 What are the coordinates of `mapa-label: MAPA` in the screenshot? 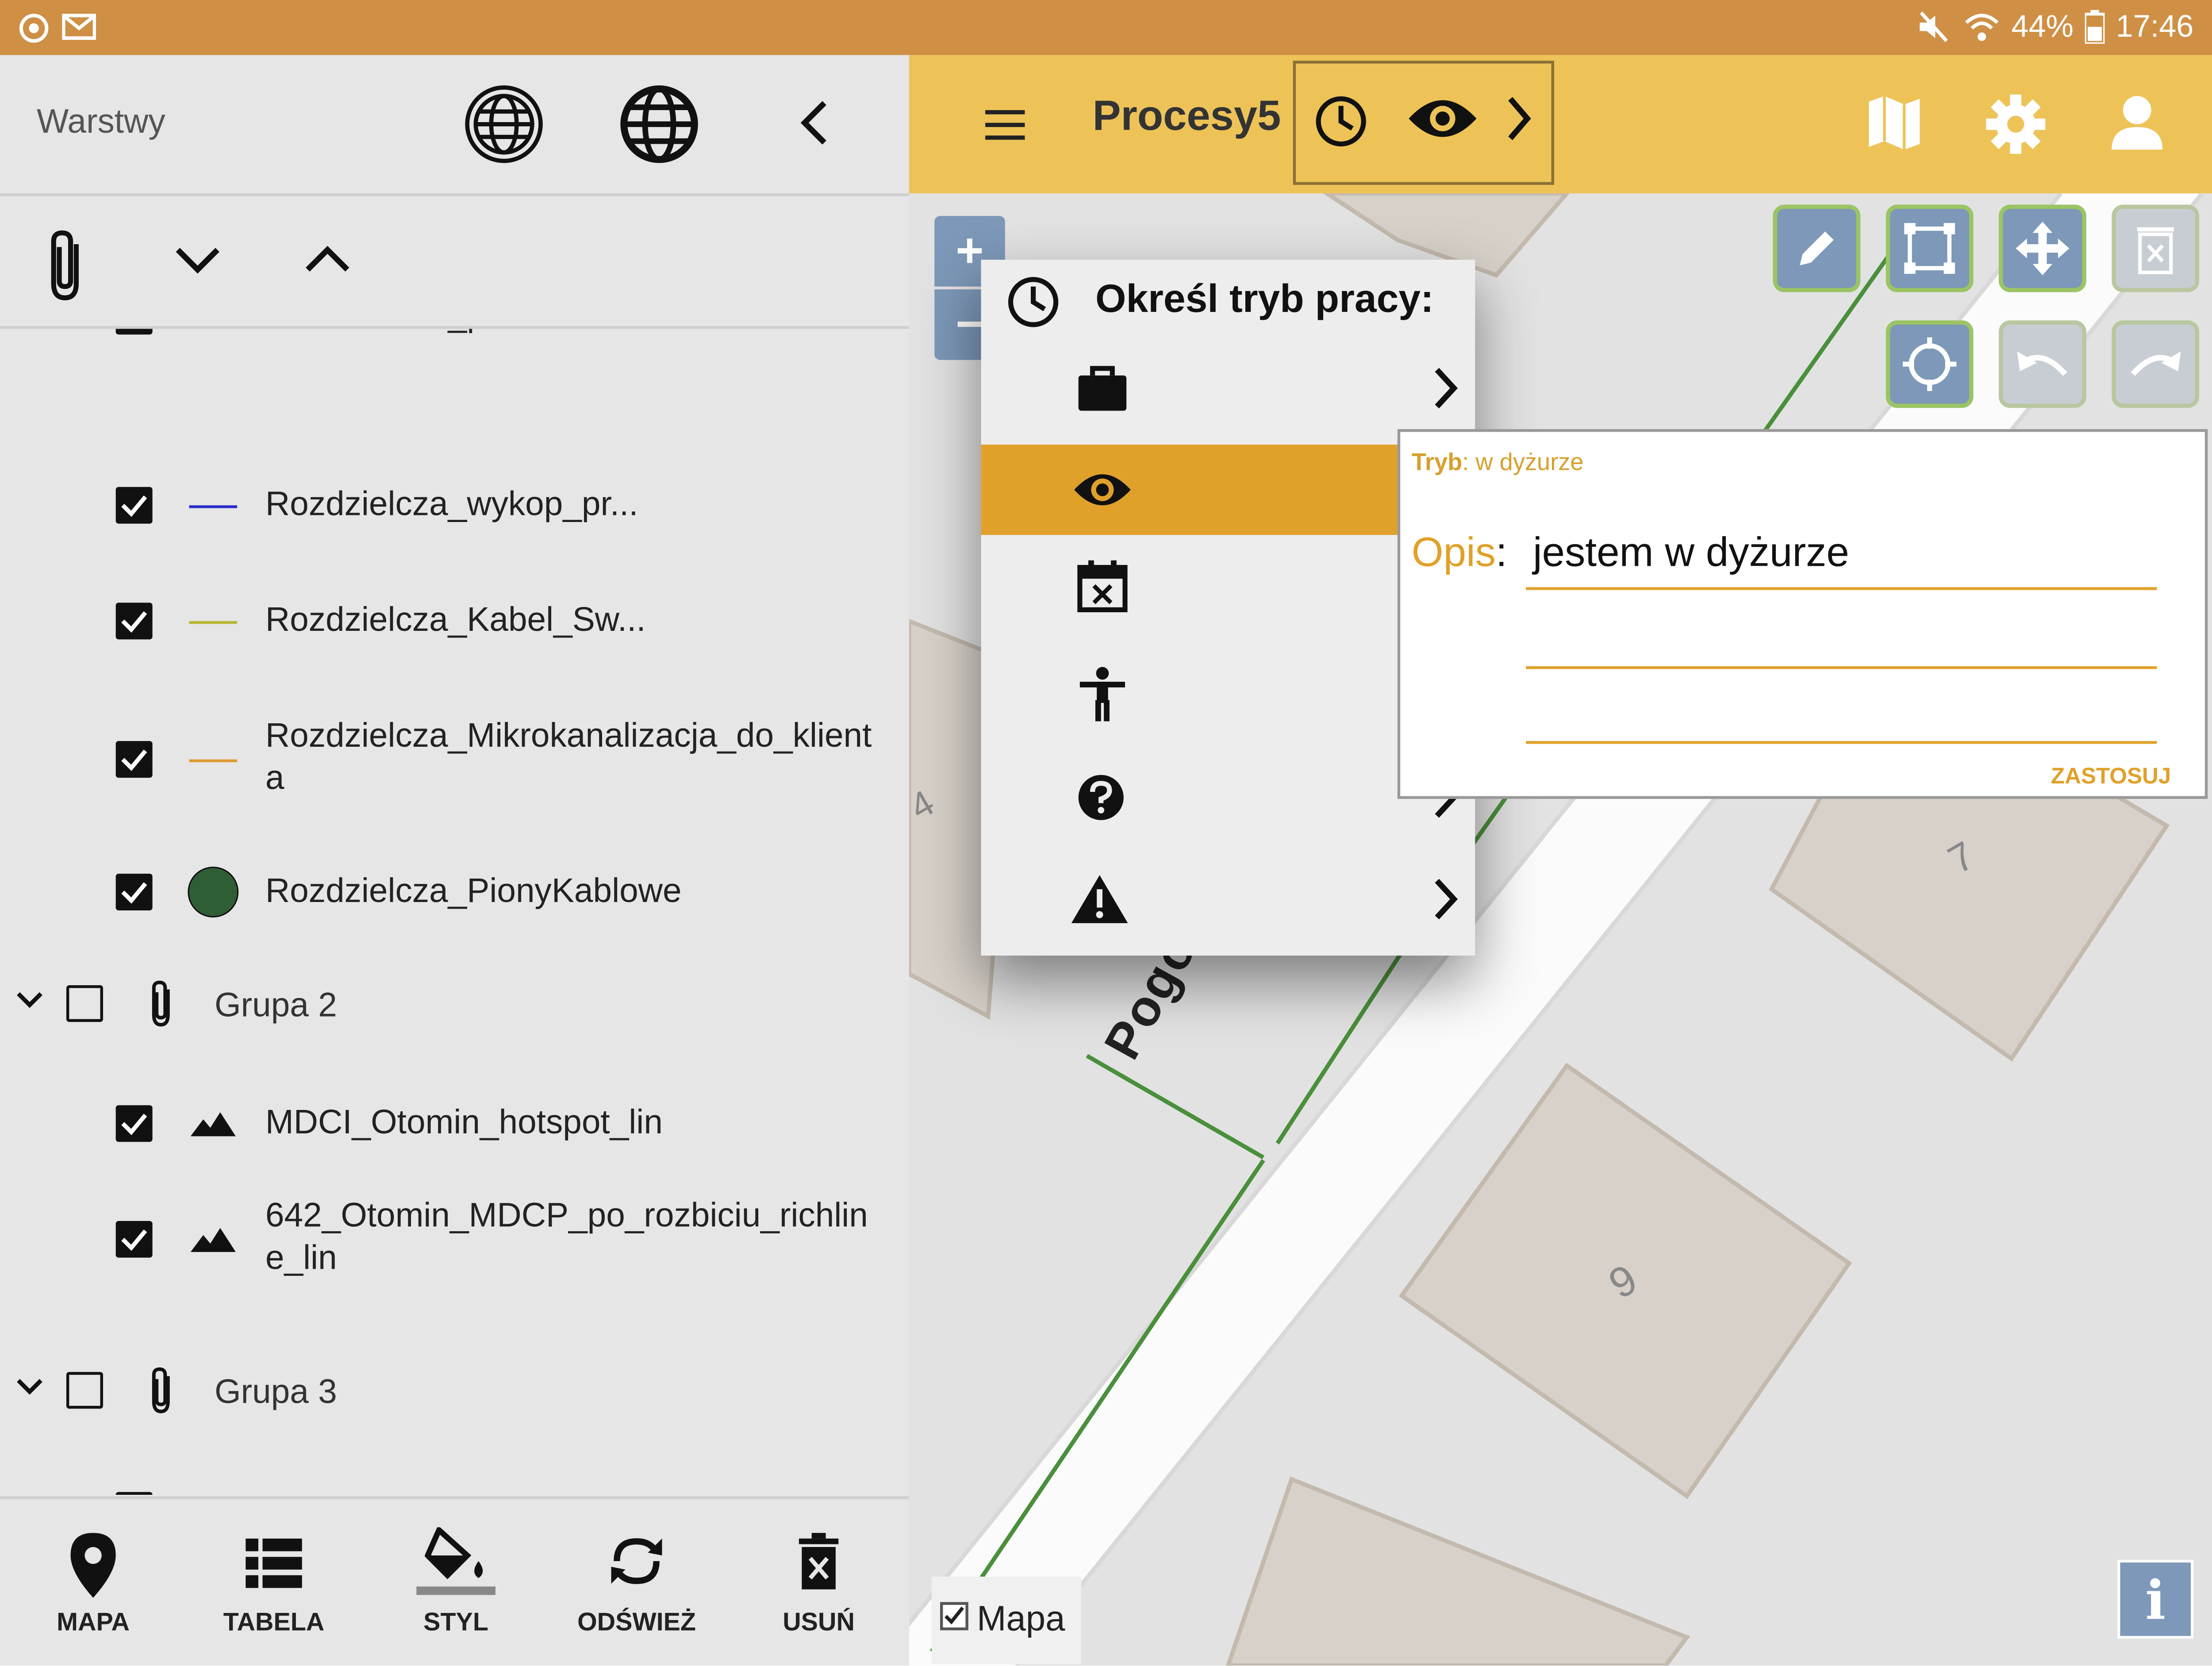 It's located at (94, 1622).